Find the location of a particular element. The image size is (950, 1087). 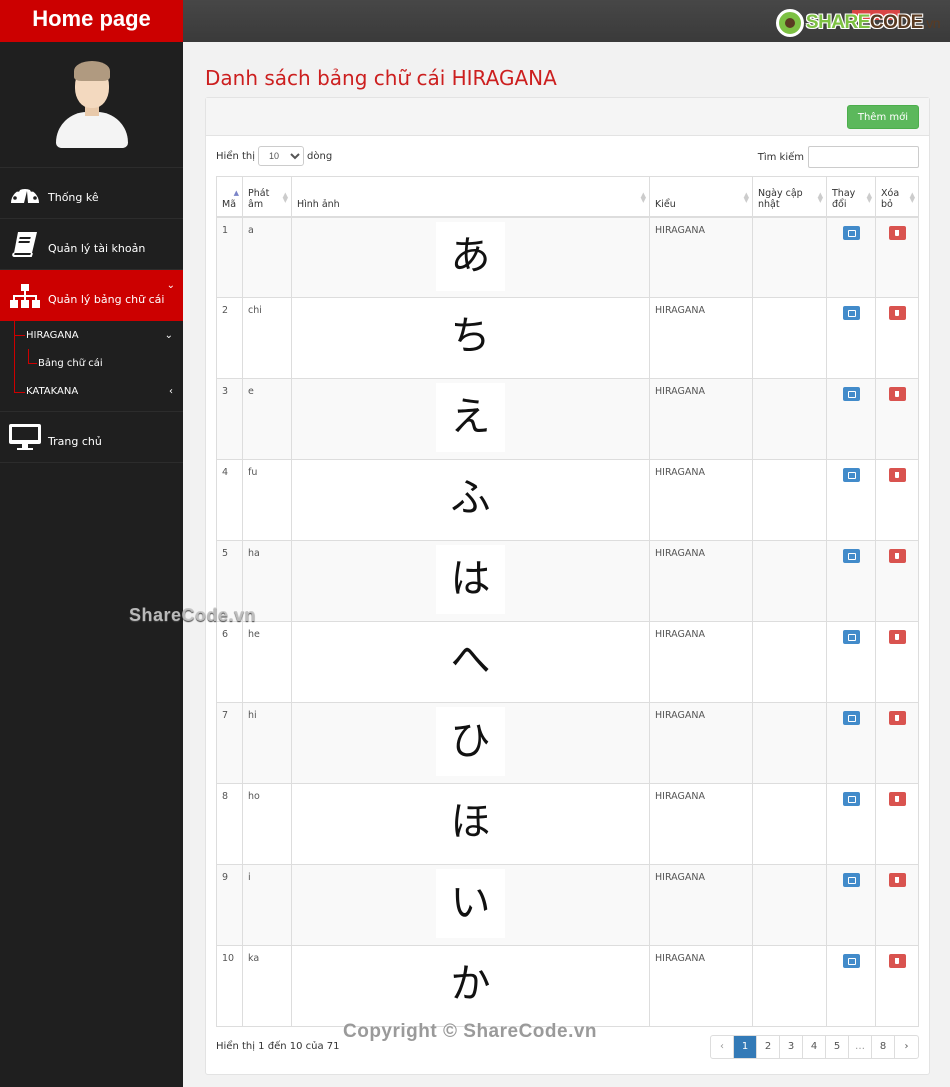

column-header-delete: Xóa bỏ ▲ ▼ is located at coordinates (897, 197).